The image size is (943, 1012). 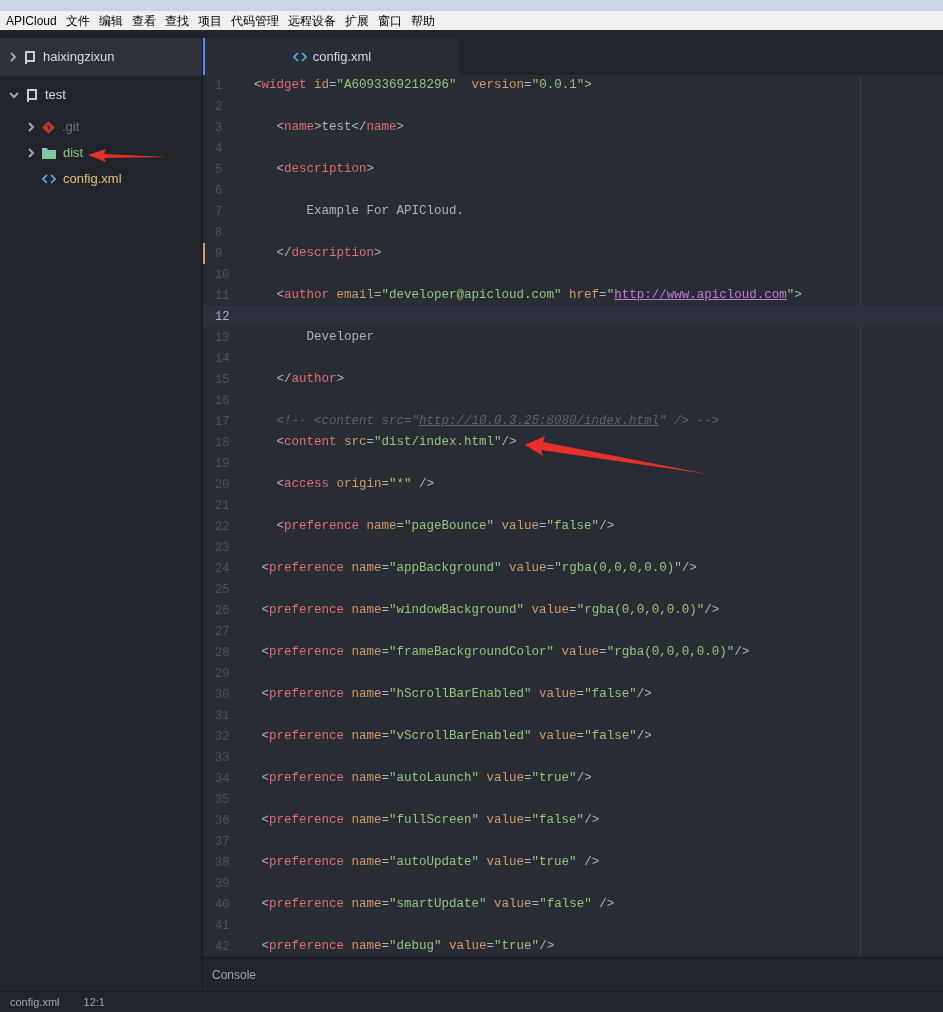 I want to click on code-line: <preference name="pageBounce" value="false"/>, so click(x=445, y=527).